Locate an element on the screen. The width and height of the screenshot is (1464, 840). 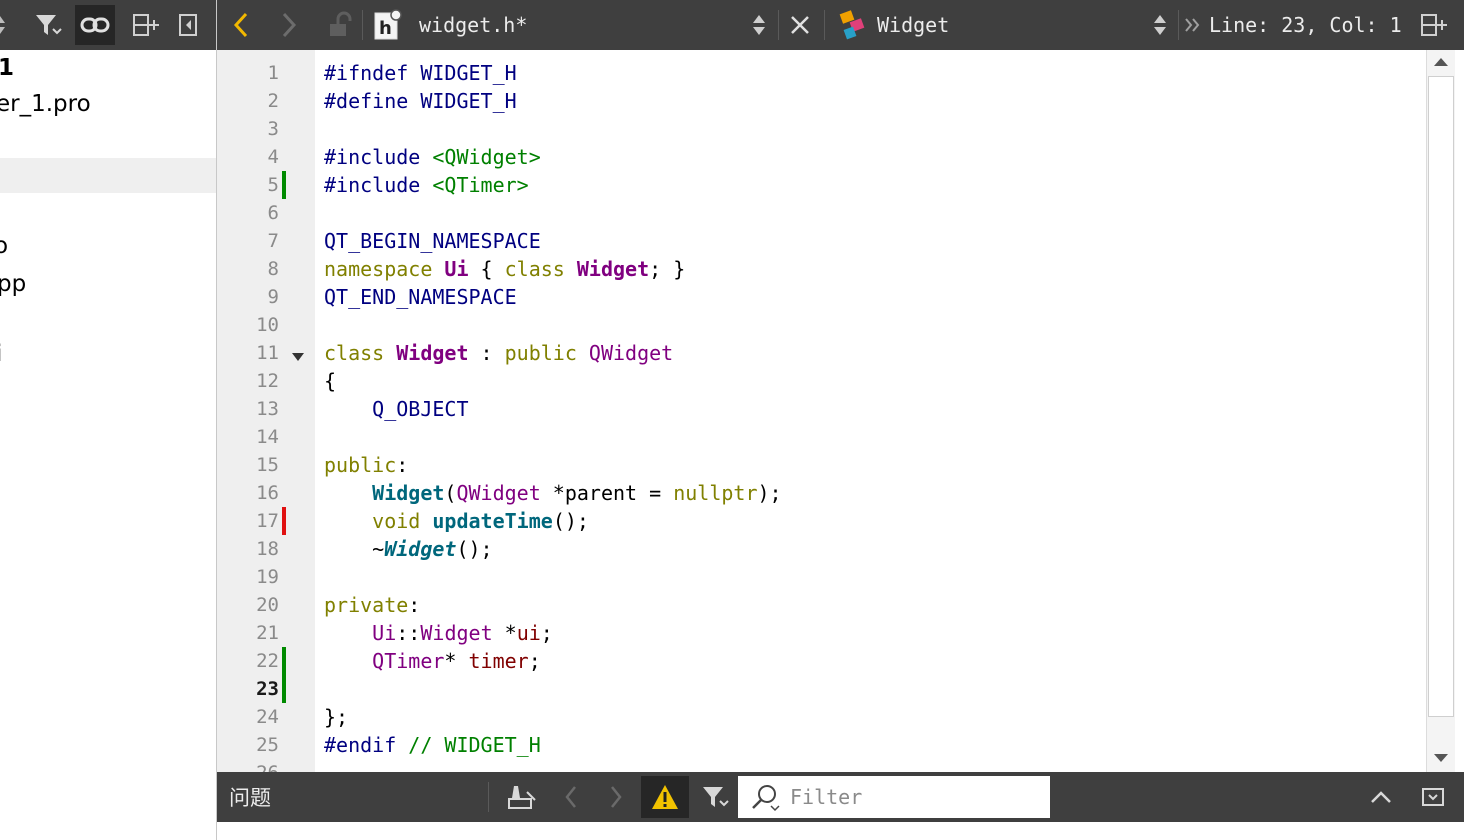
line-number: 24 is located at coordinates (267, 717).